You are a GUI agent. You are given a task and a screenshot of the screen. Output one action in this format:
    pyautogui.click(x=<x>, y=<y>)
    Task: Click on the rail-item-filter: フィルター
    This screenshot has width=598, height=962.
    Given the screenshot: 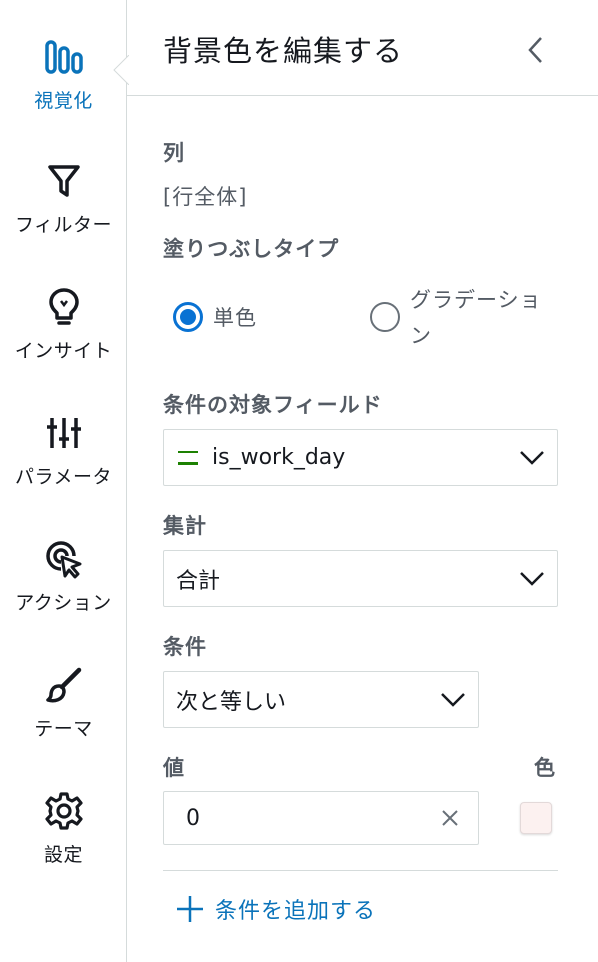 What is the action you would take?
    pyautogui.click(x=63, y=215)
    